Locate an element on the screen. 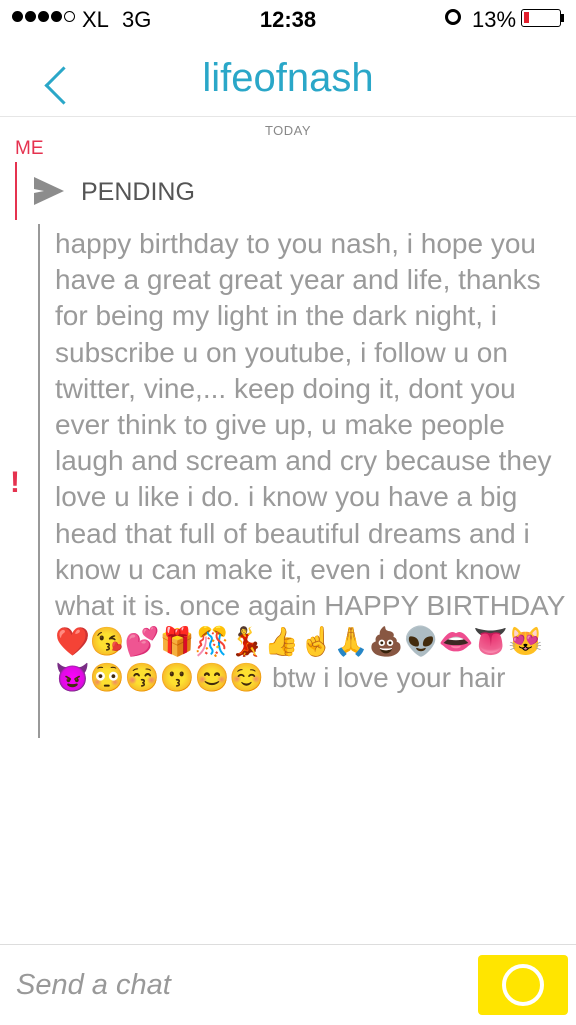  battery-icon is located at coordinates (541, 18).